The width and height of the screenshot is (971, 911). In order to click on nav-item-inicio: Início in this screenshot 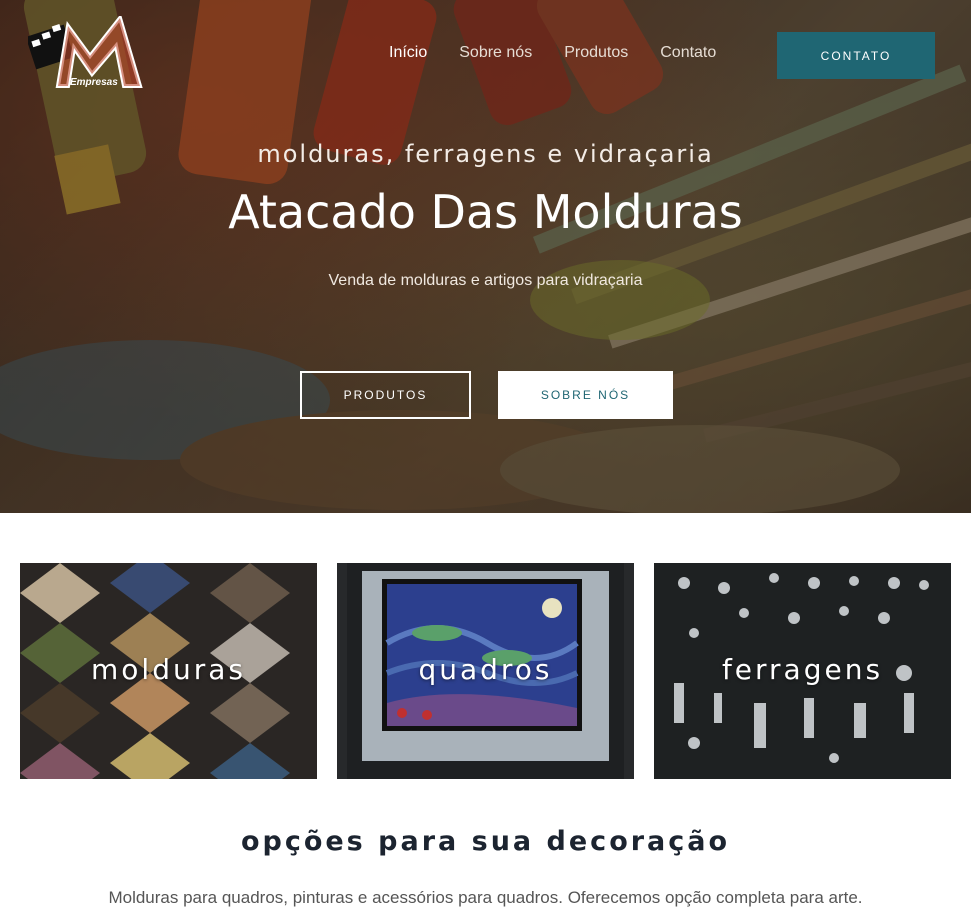, I will do `click(408, 53)`.